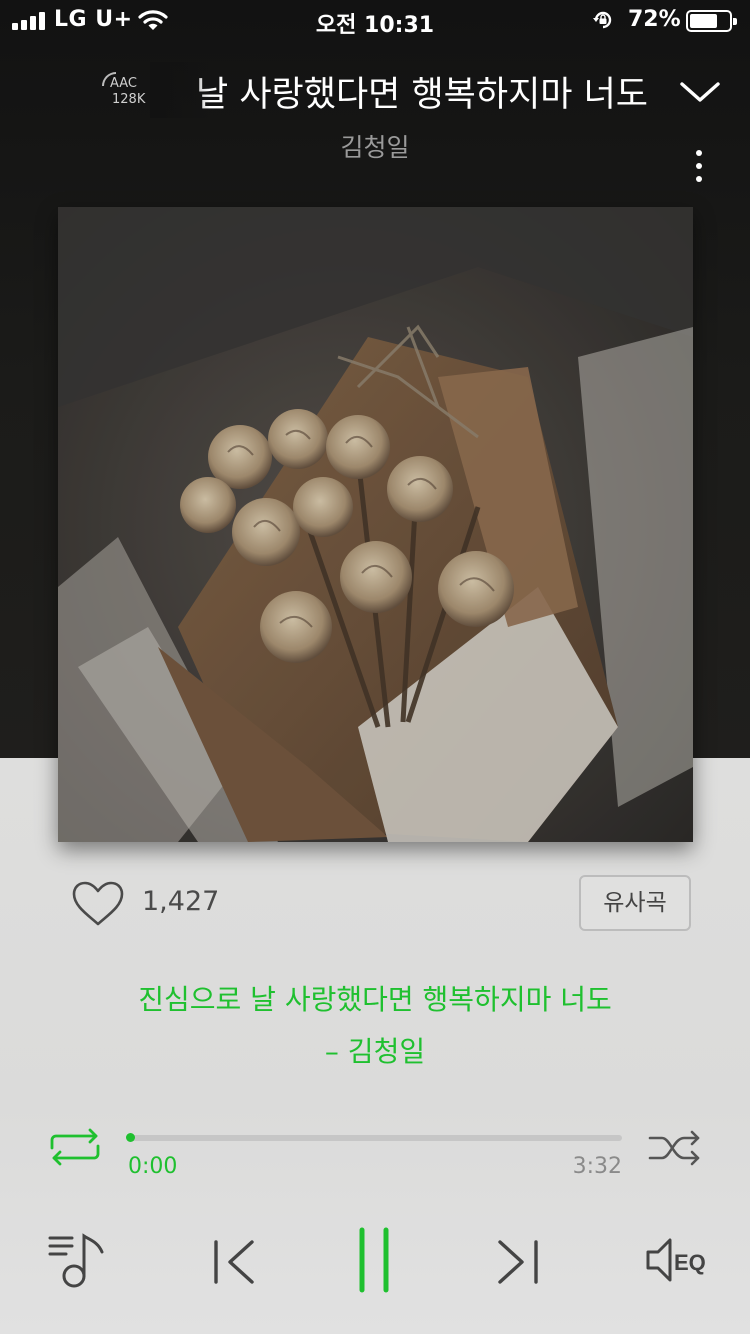  What do you see at coordinates (75, 1147) in the screenshot?
I see `repeat-icon` at bounding box center [75, 1147].